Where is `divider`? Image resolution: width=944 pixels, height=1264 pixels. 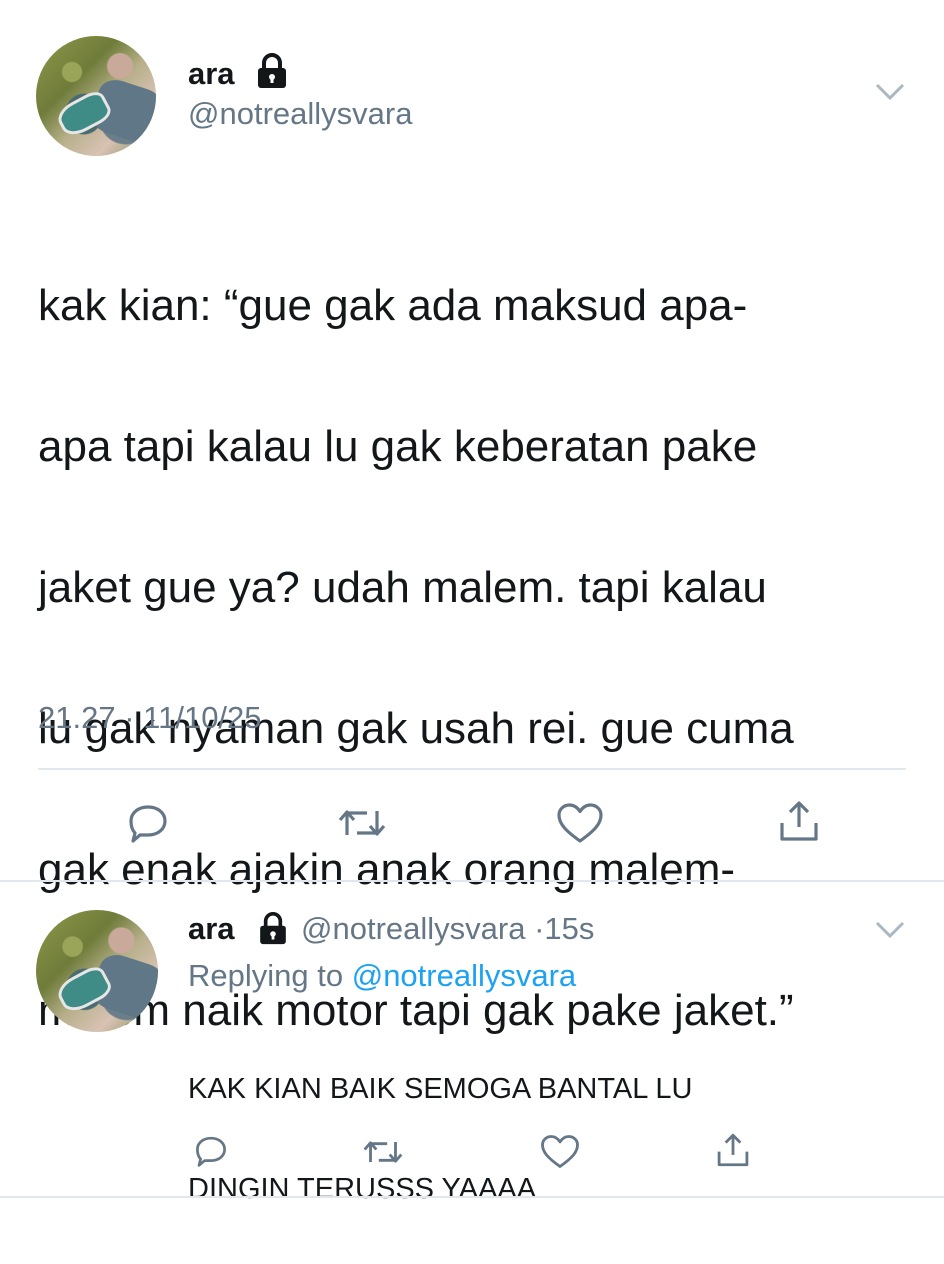
divider is located at coordinates (472, 769).